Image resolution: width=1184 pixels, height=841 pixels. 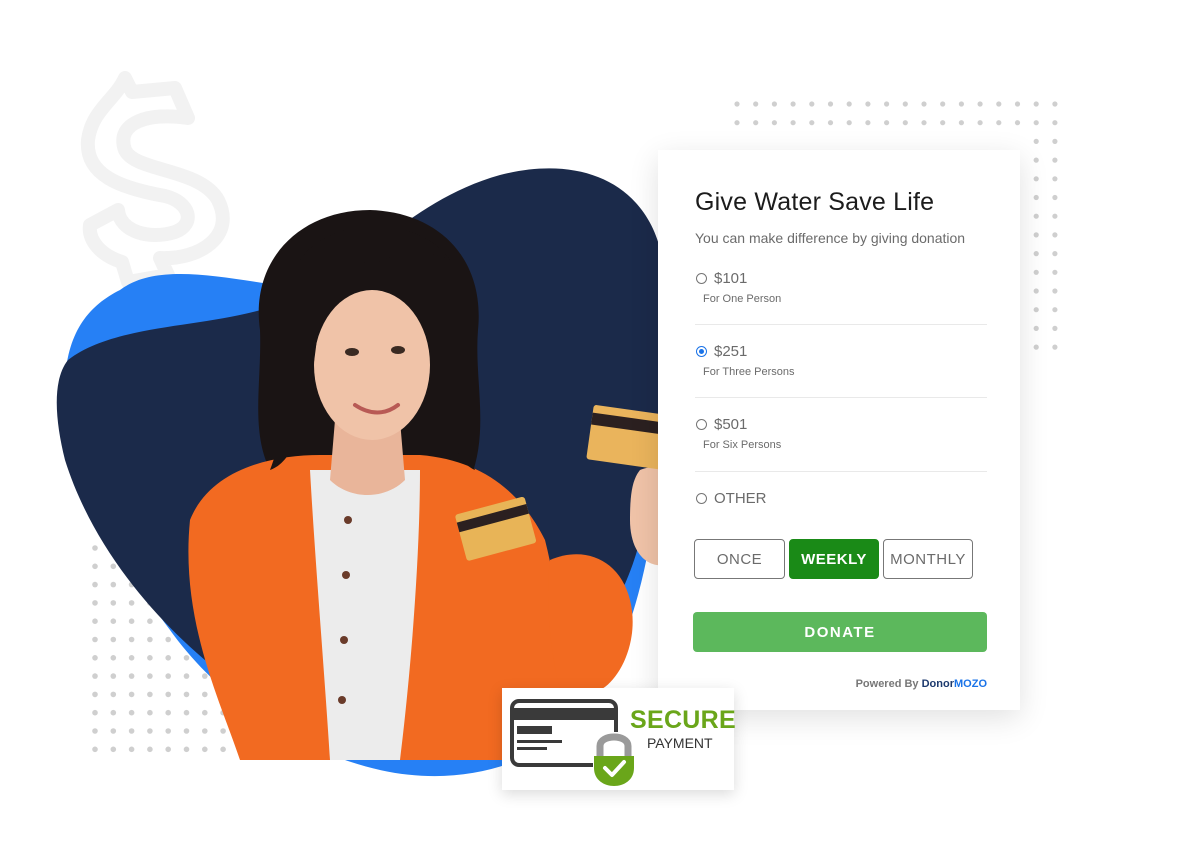 I want to click on secure-title: SECURE, so click(x=683, y=720).